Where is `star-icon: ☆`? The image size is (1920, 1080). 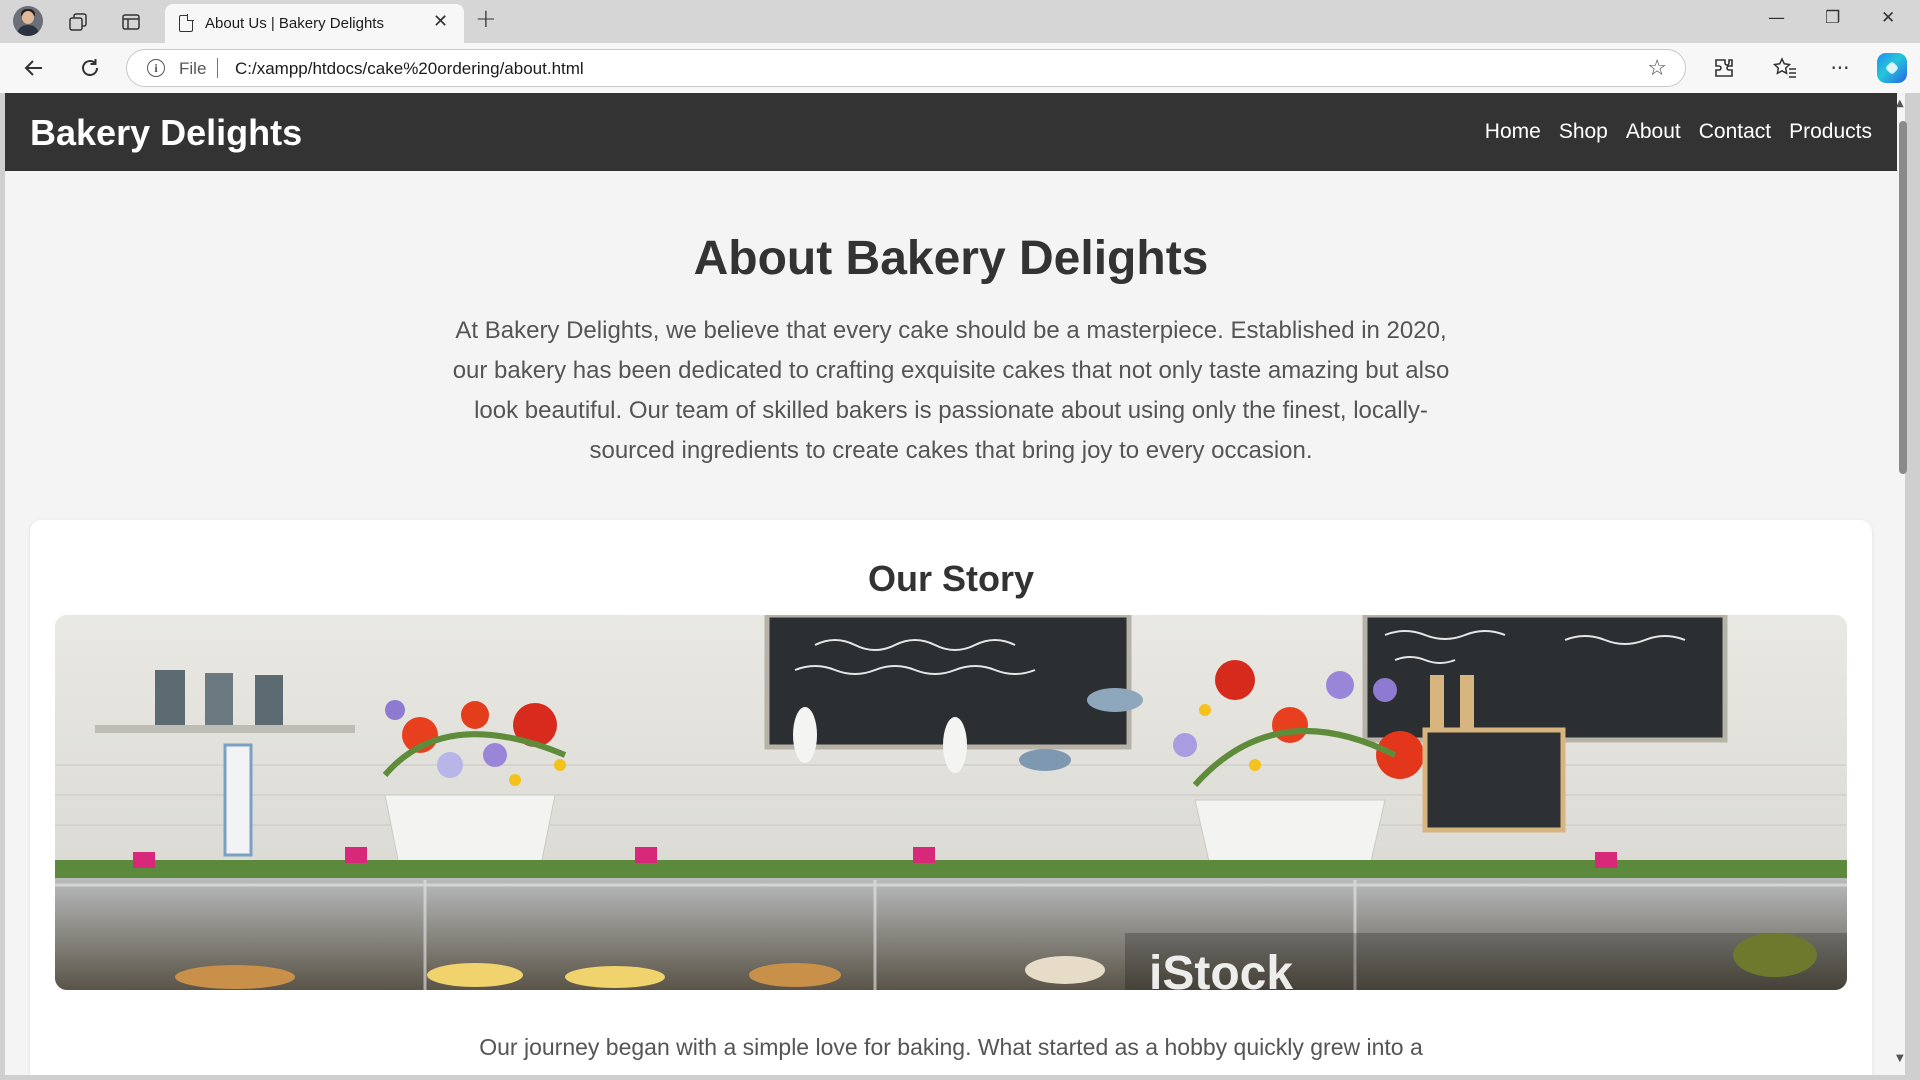
star-icon: ☆ is located at coordinates (1657, 68).